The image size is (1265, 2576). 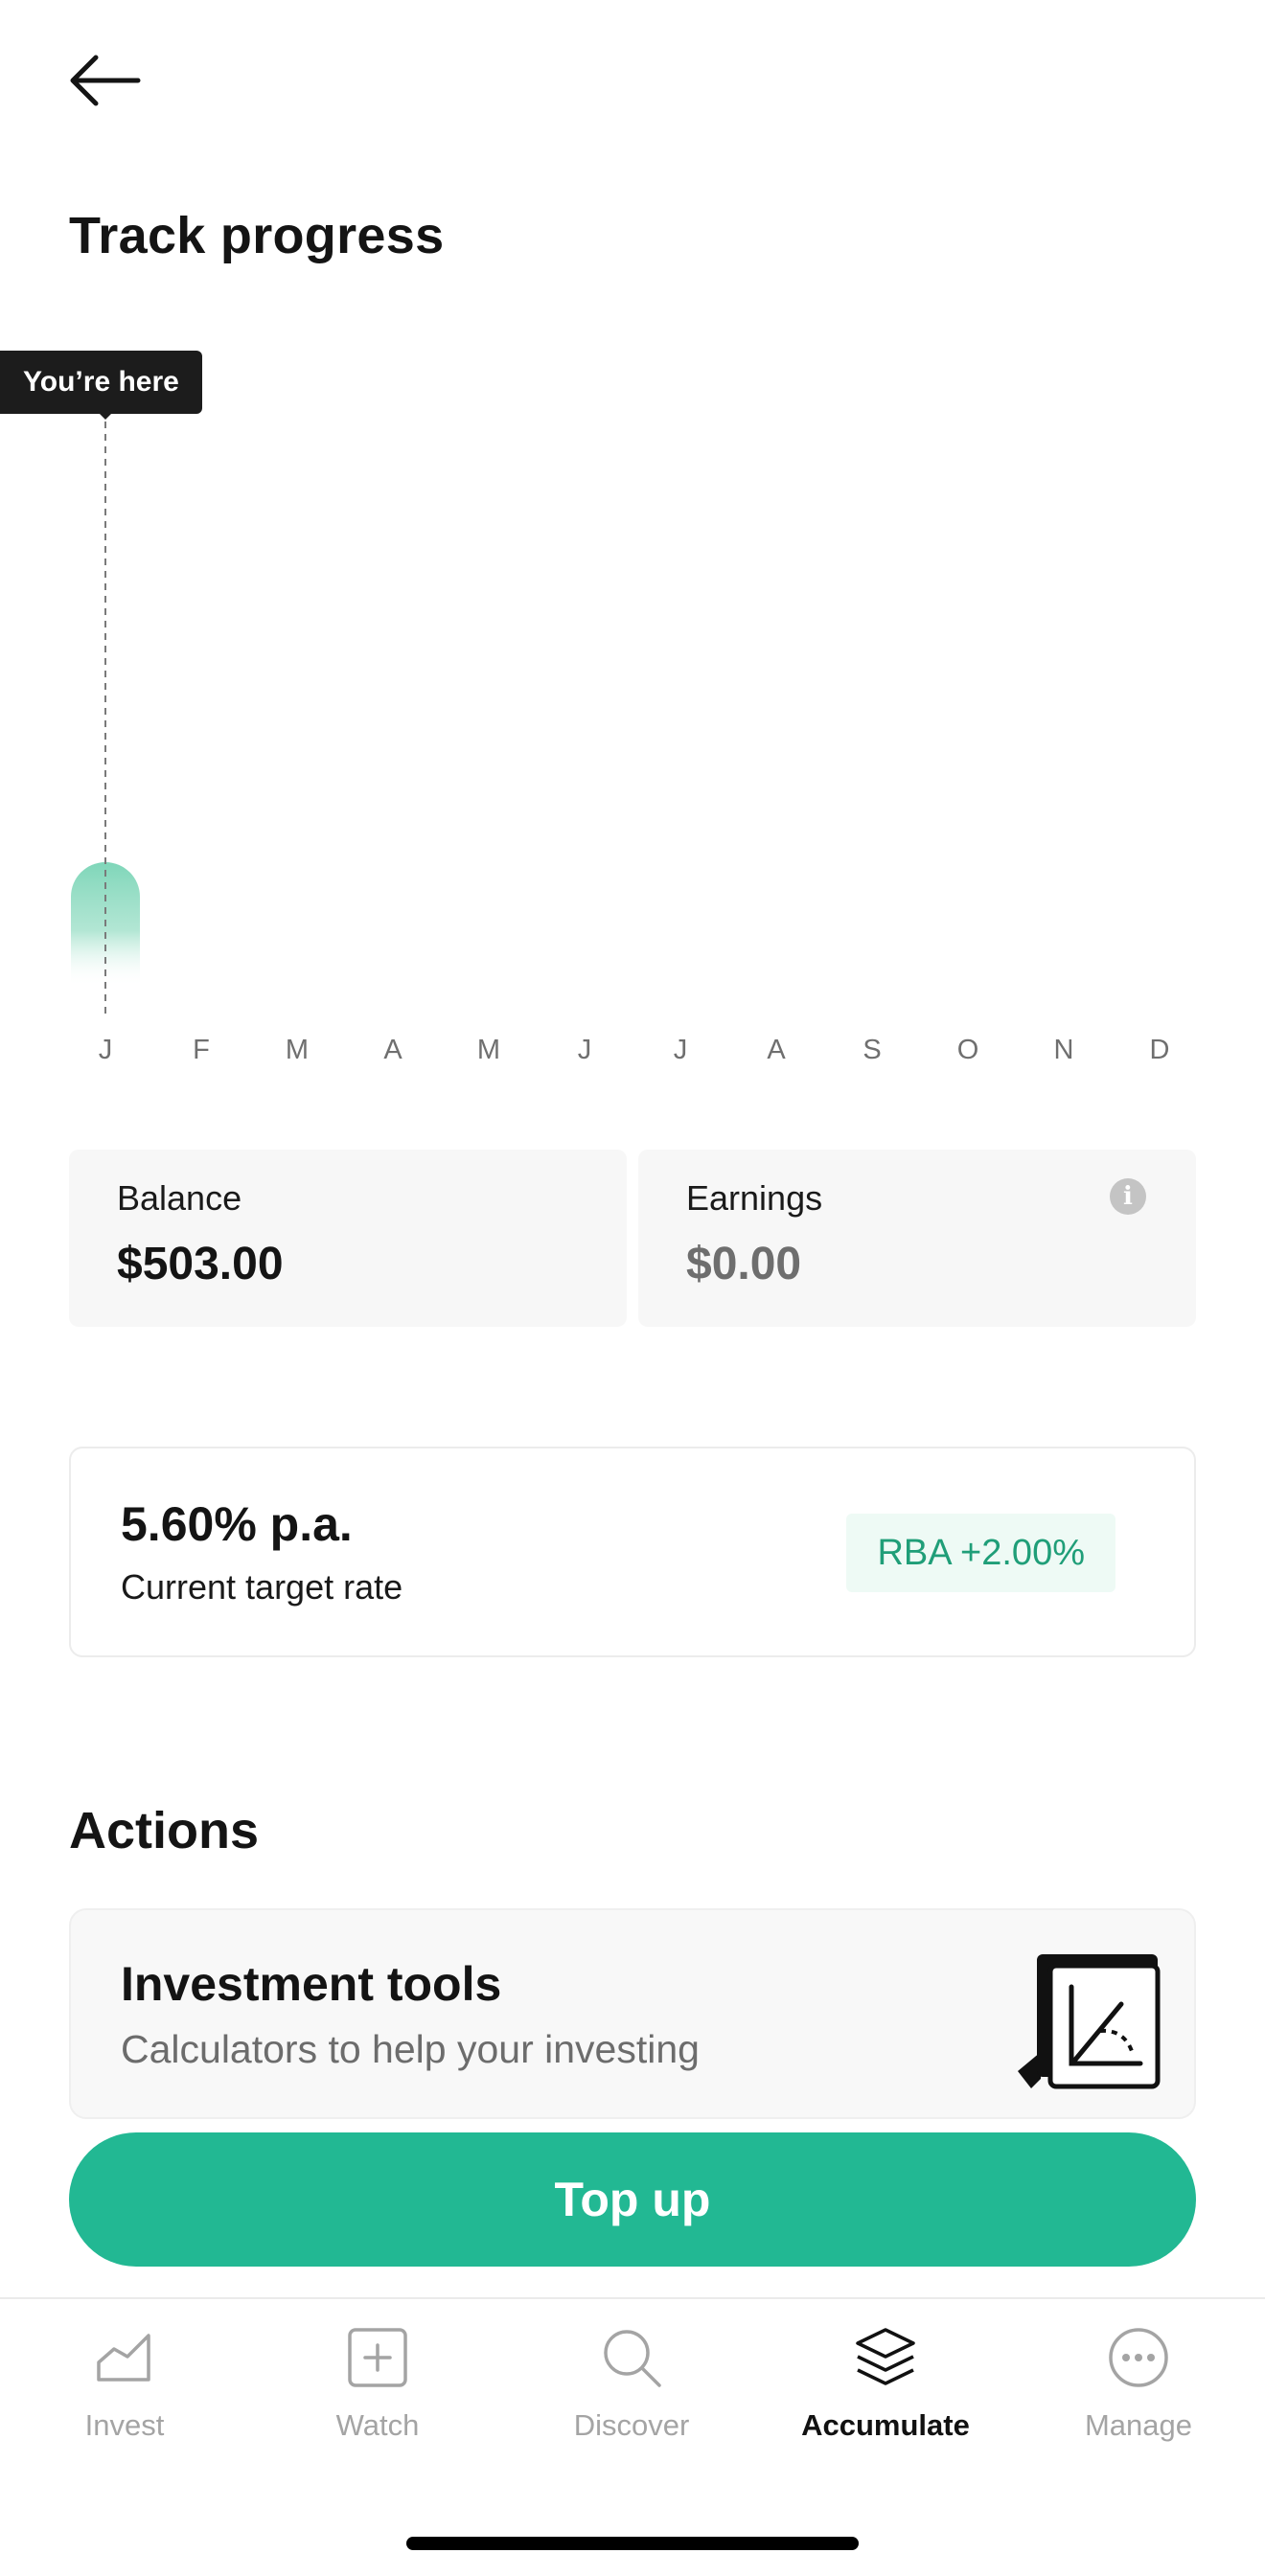 I want to click on tab-accumulate-label: Accumulate, so click(x=885, y=2425).